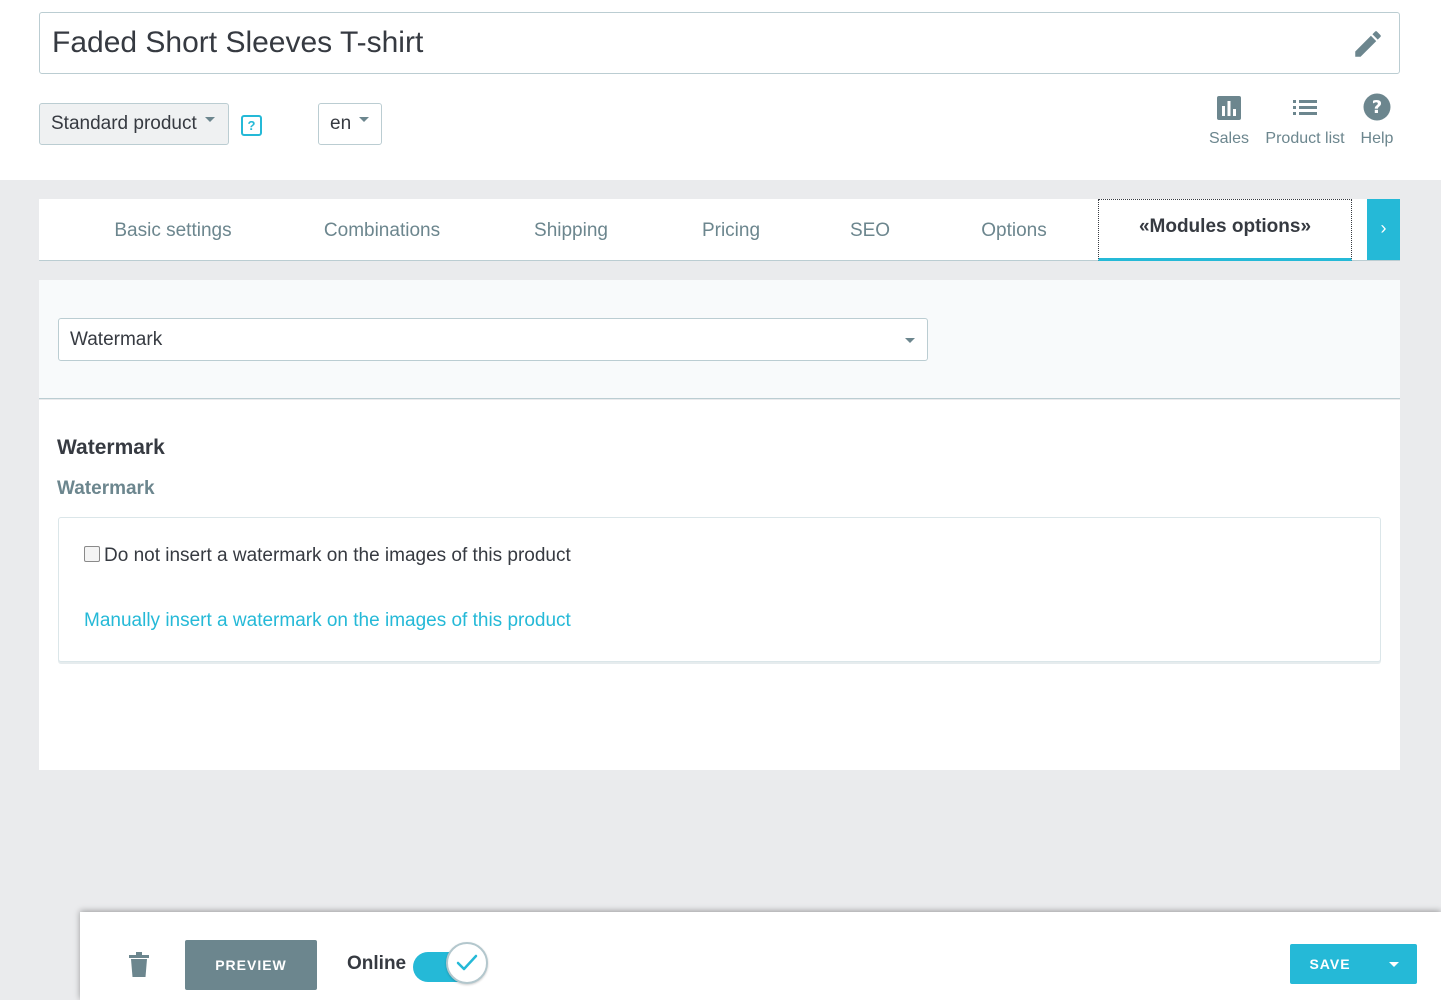  Describe the element at coordinates (377, 963) in the screenshot. I see `online-label: Online` at that location.